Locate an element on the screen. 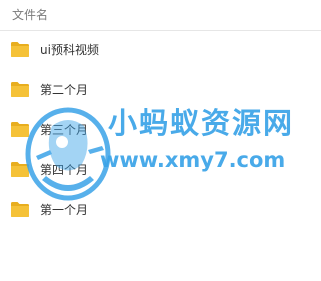 The image size is (321, 281). folder-name: 第一个月 is located at coordinates (64, 210).